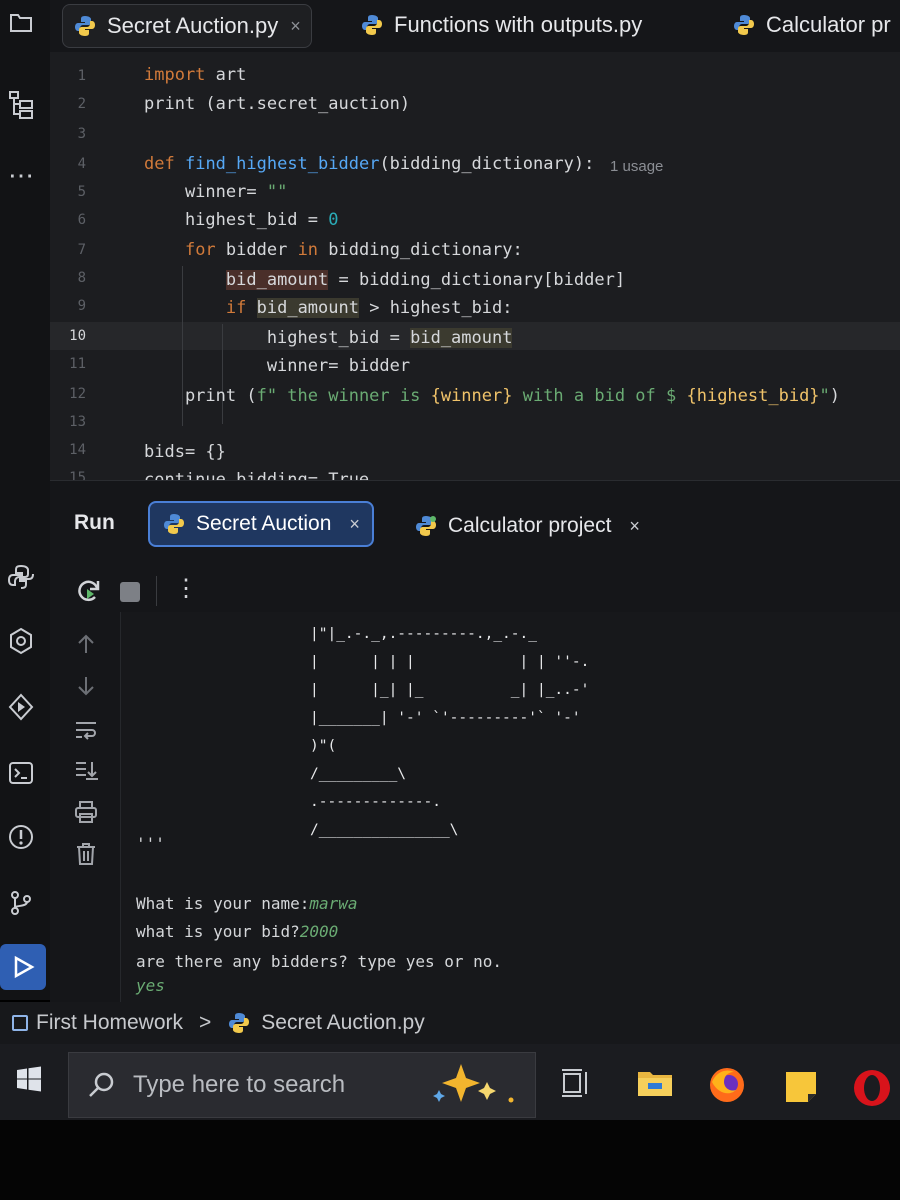  I want to click on project-folder-icon, so click(21, 23).